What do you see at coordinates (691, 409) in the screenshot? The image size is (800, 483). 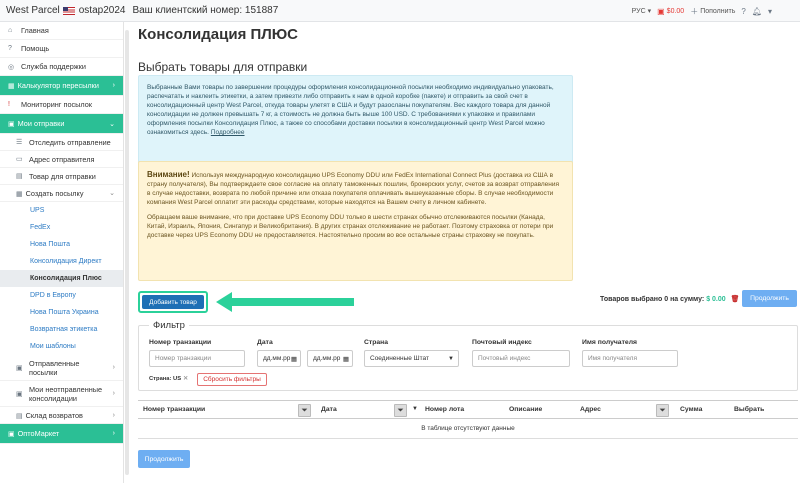 I see `col-amount: Сумма` at bounding box center [691, 409].